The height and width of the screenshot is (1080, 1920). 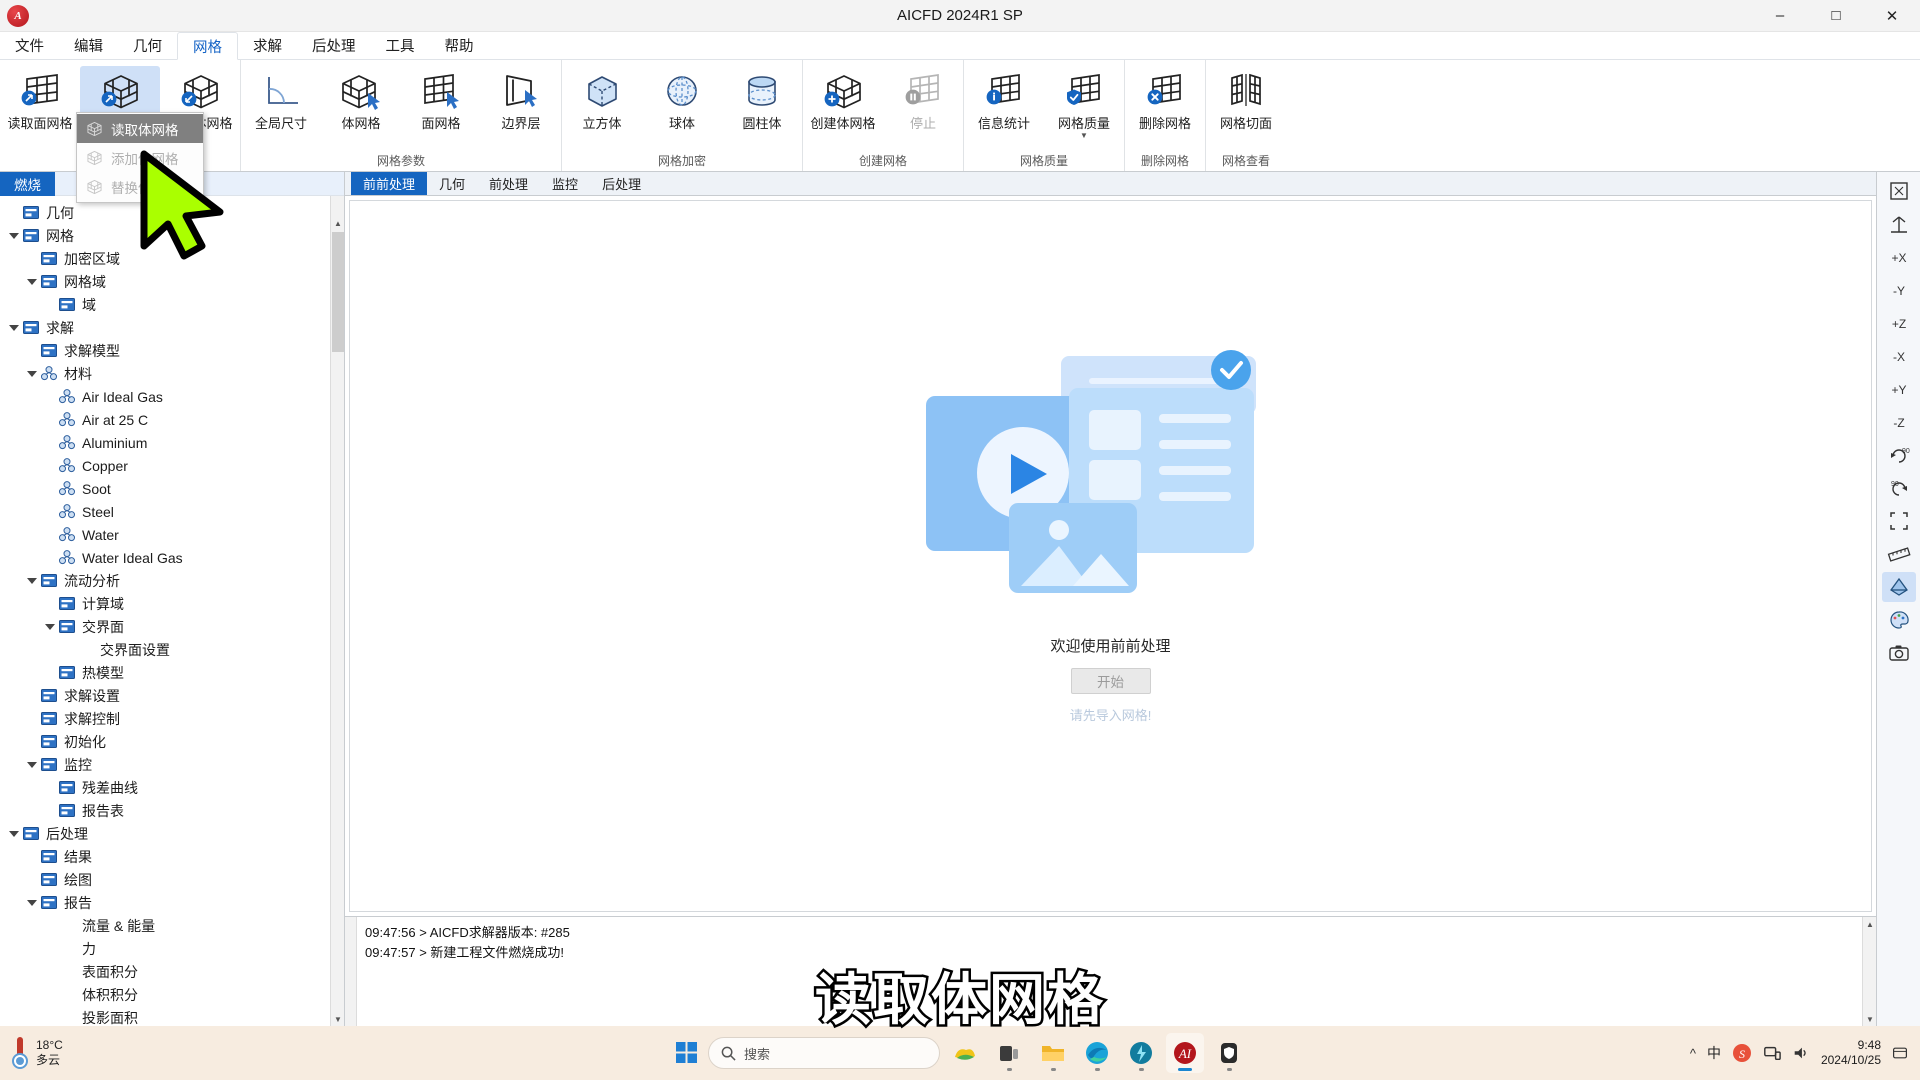 What do you see at coordinates (965, 1053) in the screenshot?
I see `taskbar-weather-widget-icon` at bounding box center [965, 1053].